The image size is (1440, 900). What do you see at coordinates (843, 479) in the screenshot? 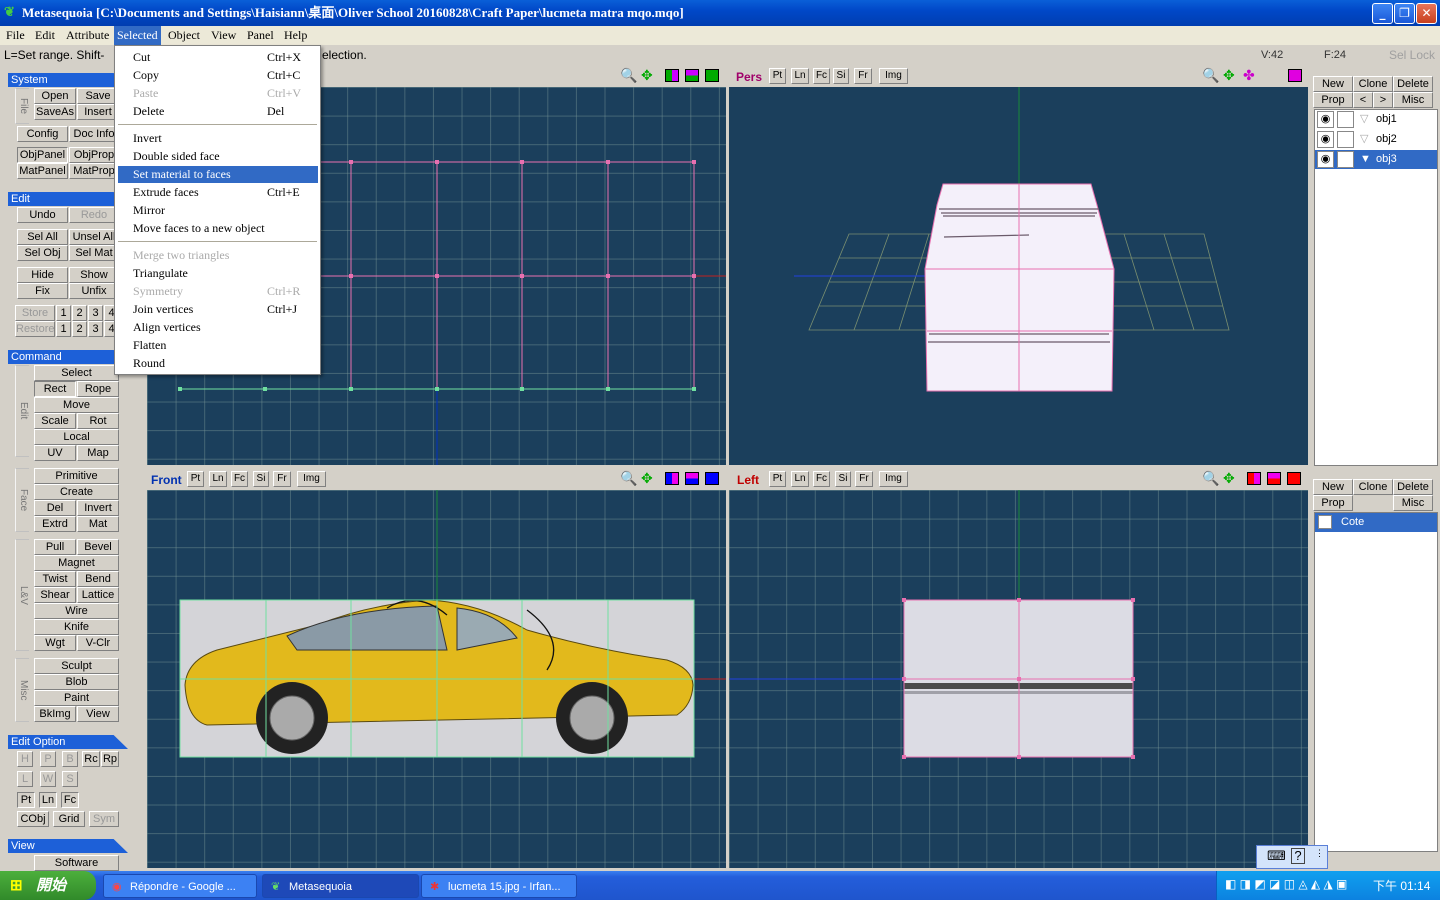
I see `left-si-toggle: Si` at bounding box center [843, 479].